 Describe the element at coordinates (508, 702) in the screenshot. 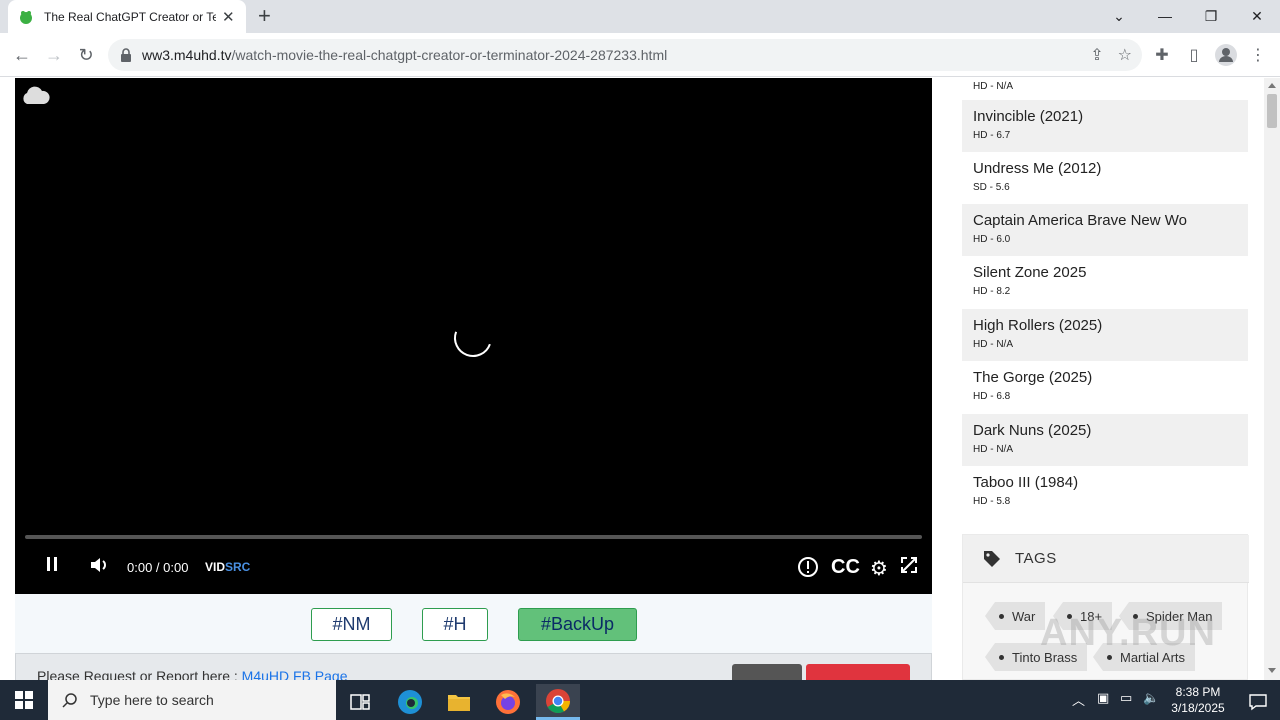

I see `firefox-icon` at that location.